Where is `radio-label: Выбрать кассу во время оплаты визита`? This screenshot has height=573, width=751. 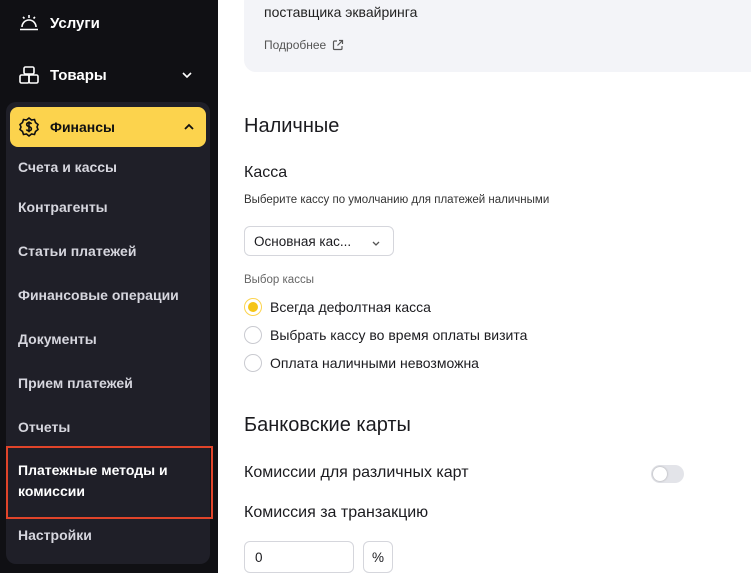
radio-label: Выбрать кассу во время оплаты визита is located at coordinates (399, 335).